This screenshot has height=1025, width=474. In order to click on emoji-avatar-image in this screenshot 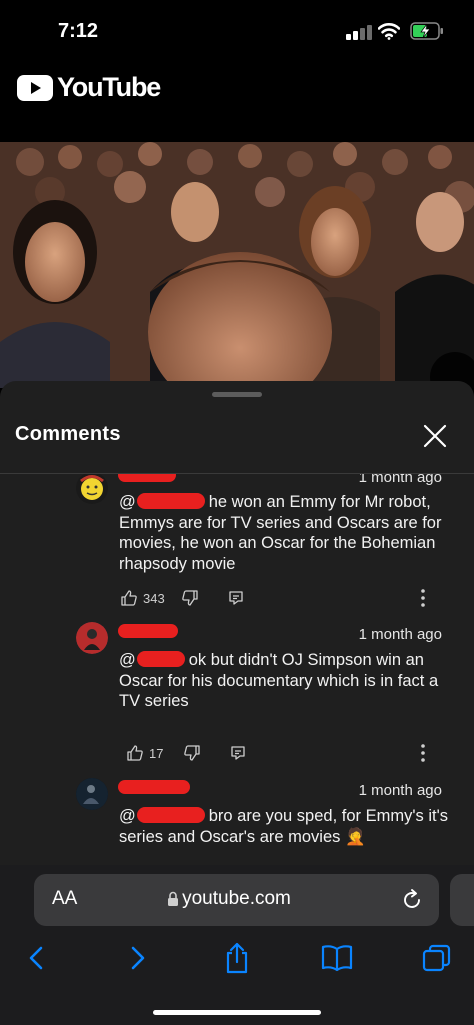, I will do `click(92, 487)`.